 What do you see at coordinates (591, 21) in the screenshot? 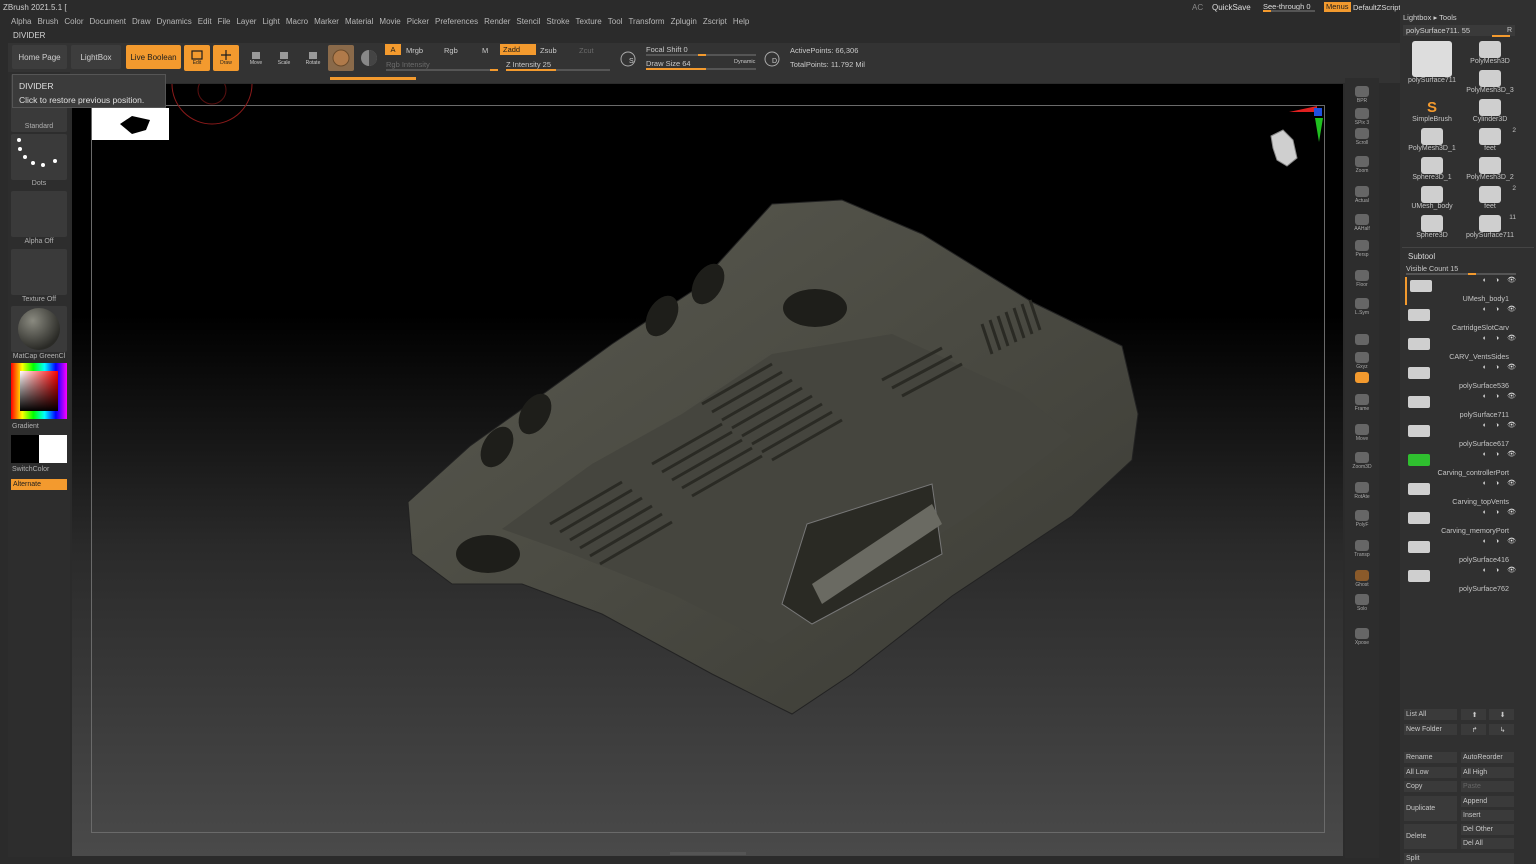
I see `menu-texture: Texture` at bounding box center [591, 21].